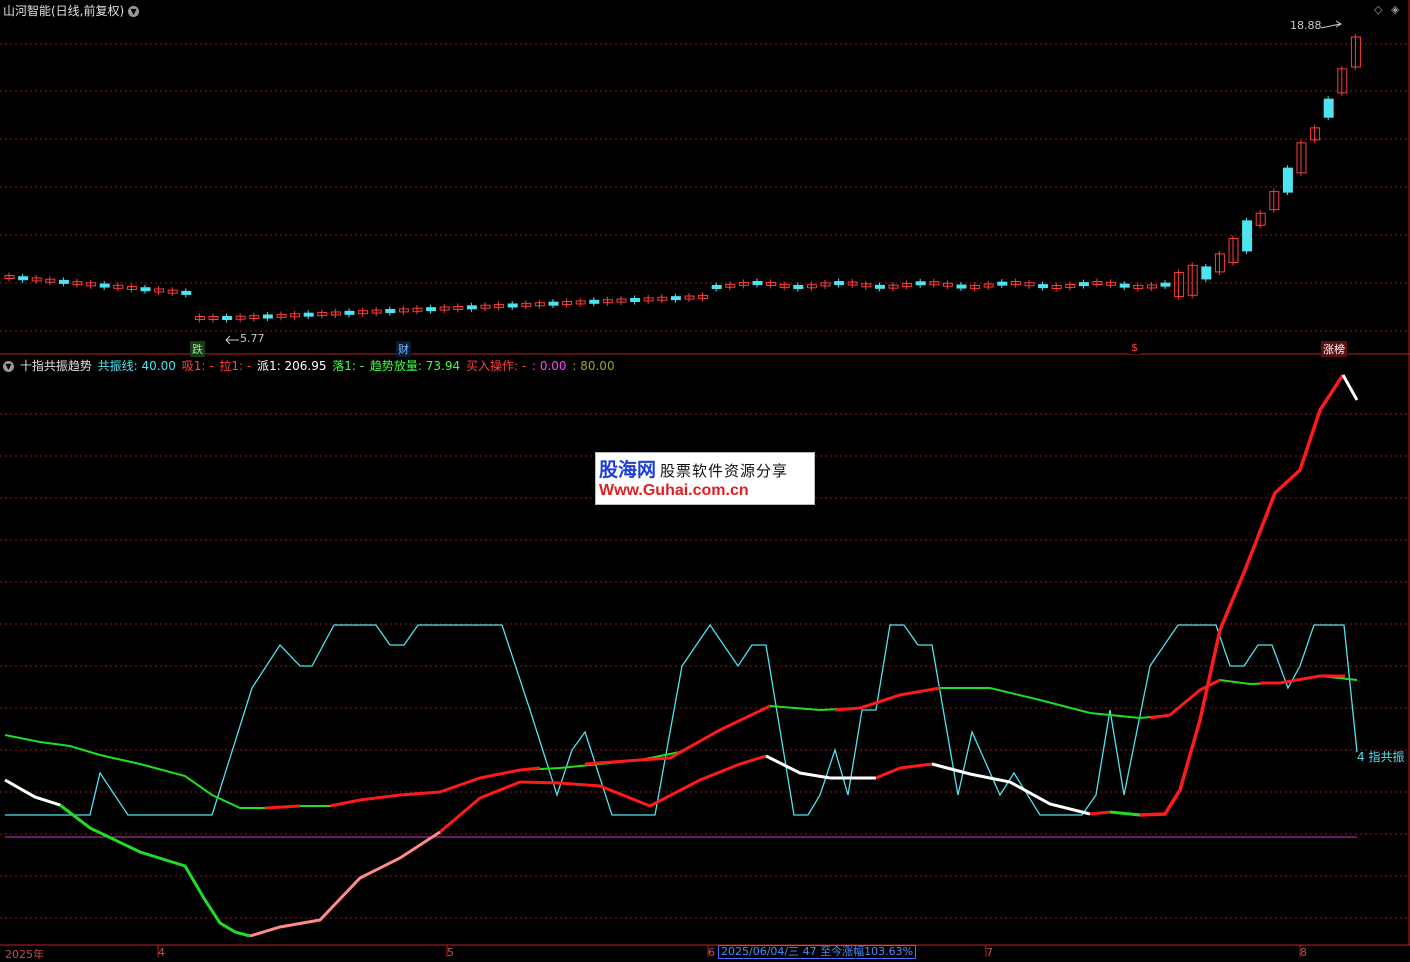 This screenshot has height=962, width=1410. I want to click on indicator-item: 落1: -, so click(346, 366).